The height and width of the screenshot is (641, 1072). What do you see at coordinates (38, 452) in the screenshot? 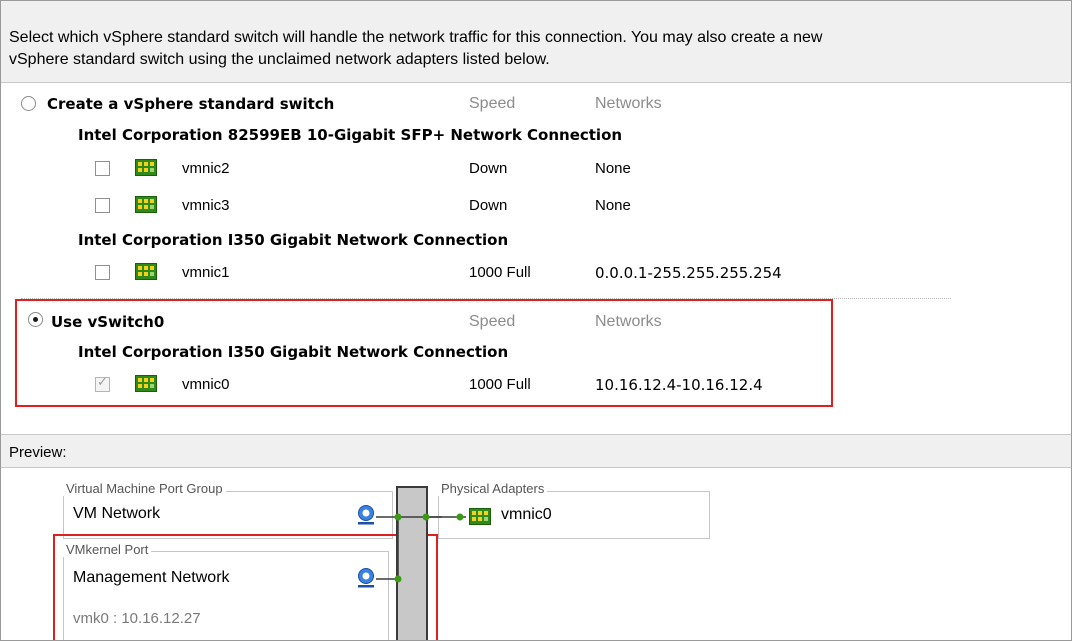
I see `preview-label: Preview:` at bounding box center [38, 452].